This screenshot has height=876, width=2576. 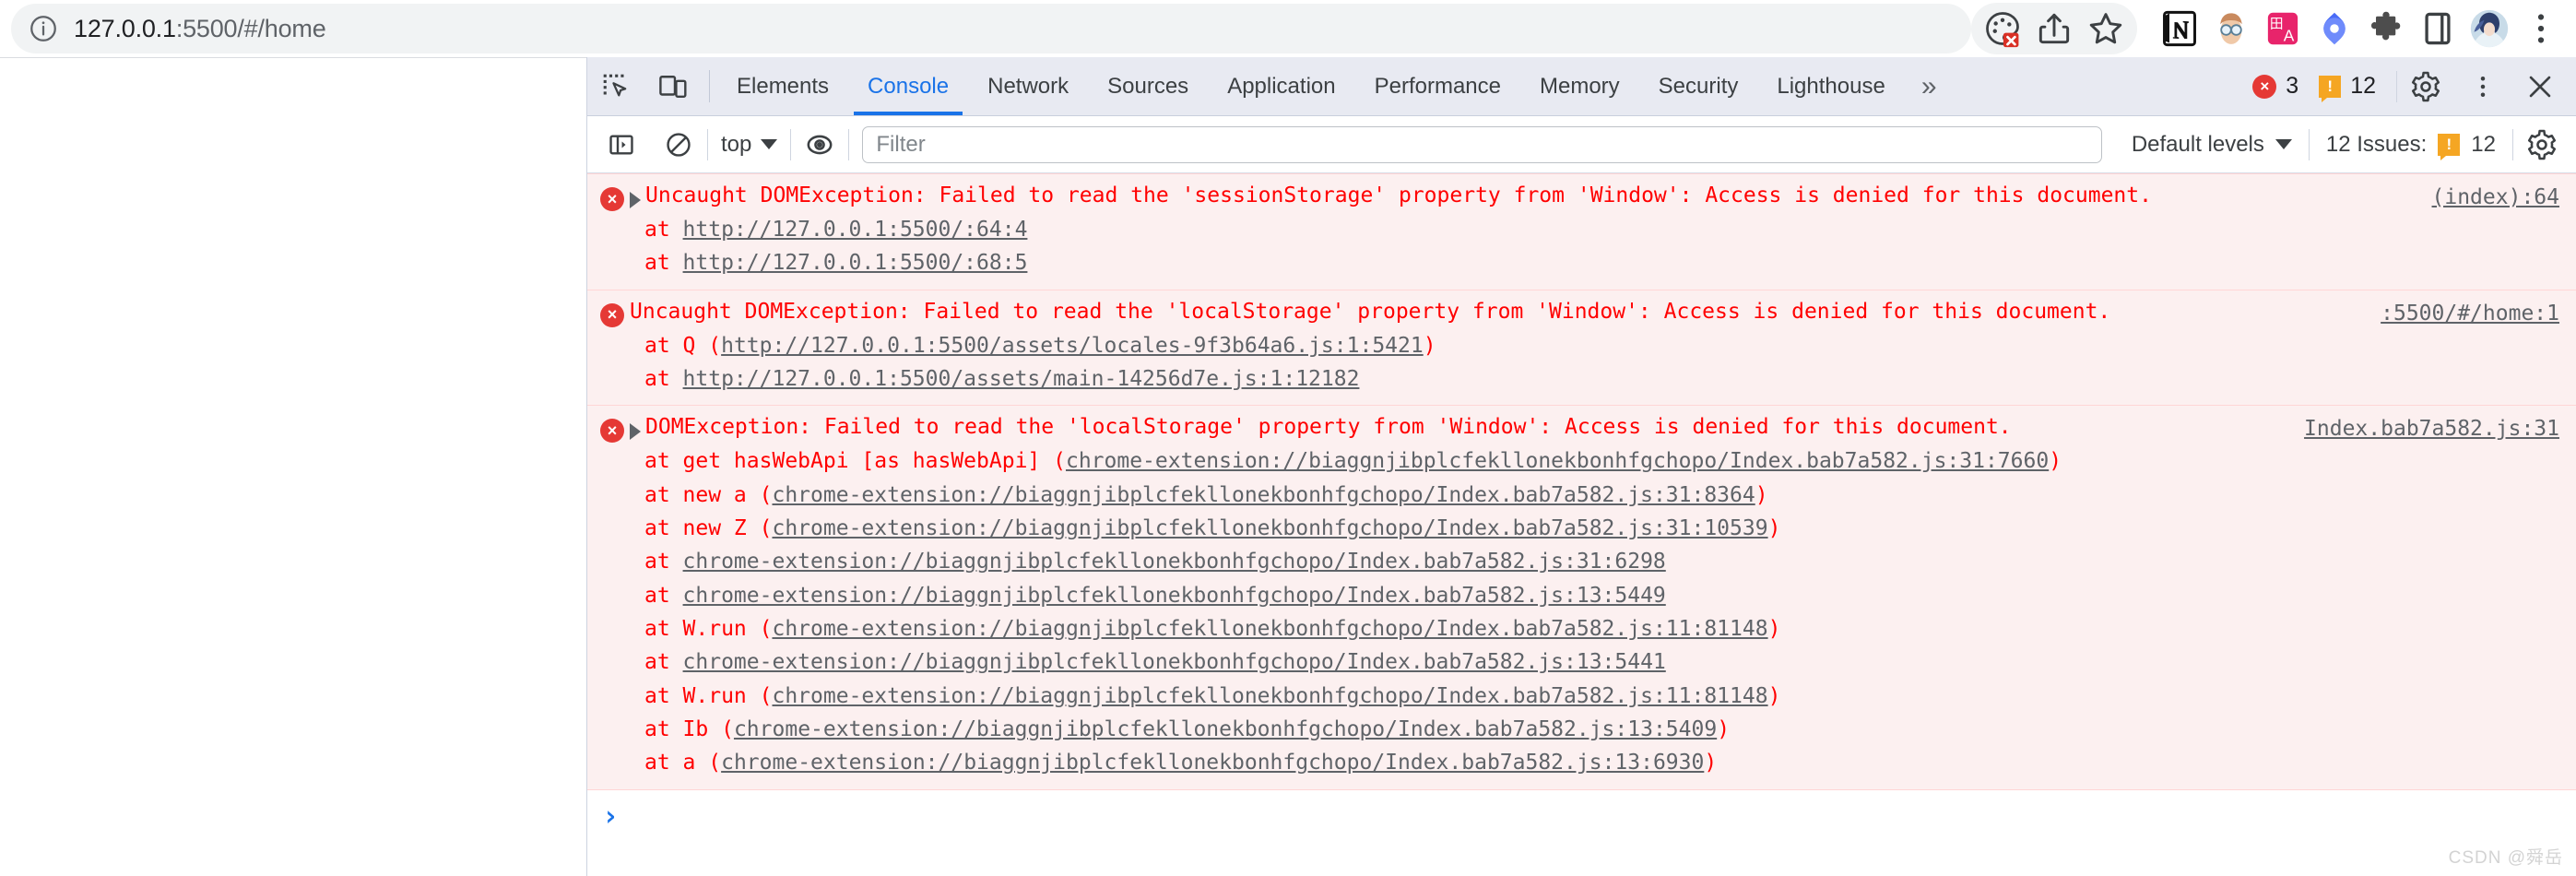 I want to click on stack-frame-link: http://127.0.0.1:5500/:64:4, so click(x=855, y=230).